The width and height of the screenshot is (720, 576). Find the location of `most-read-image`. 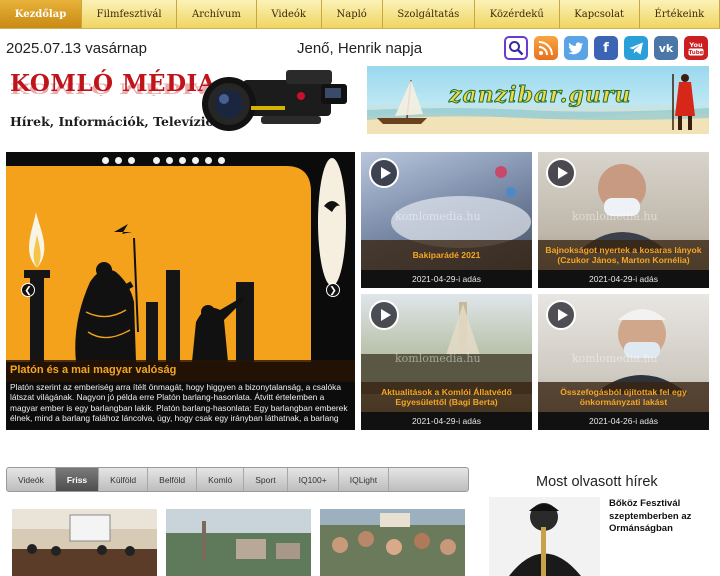

most-read-image is located at coordinates (544, 536).